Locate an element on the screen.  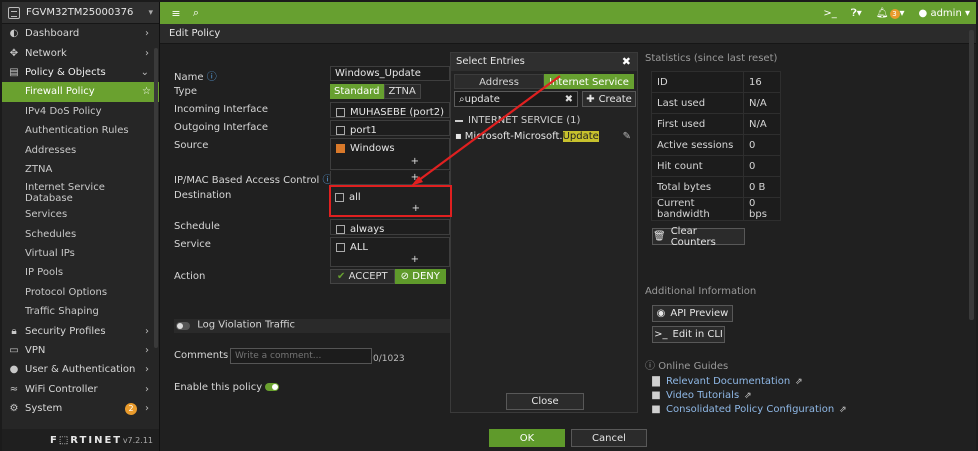
sidebar-item-security-profiles: 🔒︎ Security Profiles › is located at coordinates (80, 330).